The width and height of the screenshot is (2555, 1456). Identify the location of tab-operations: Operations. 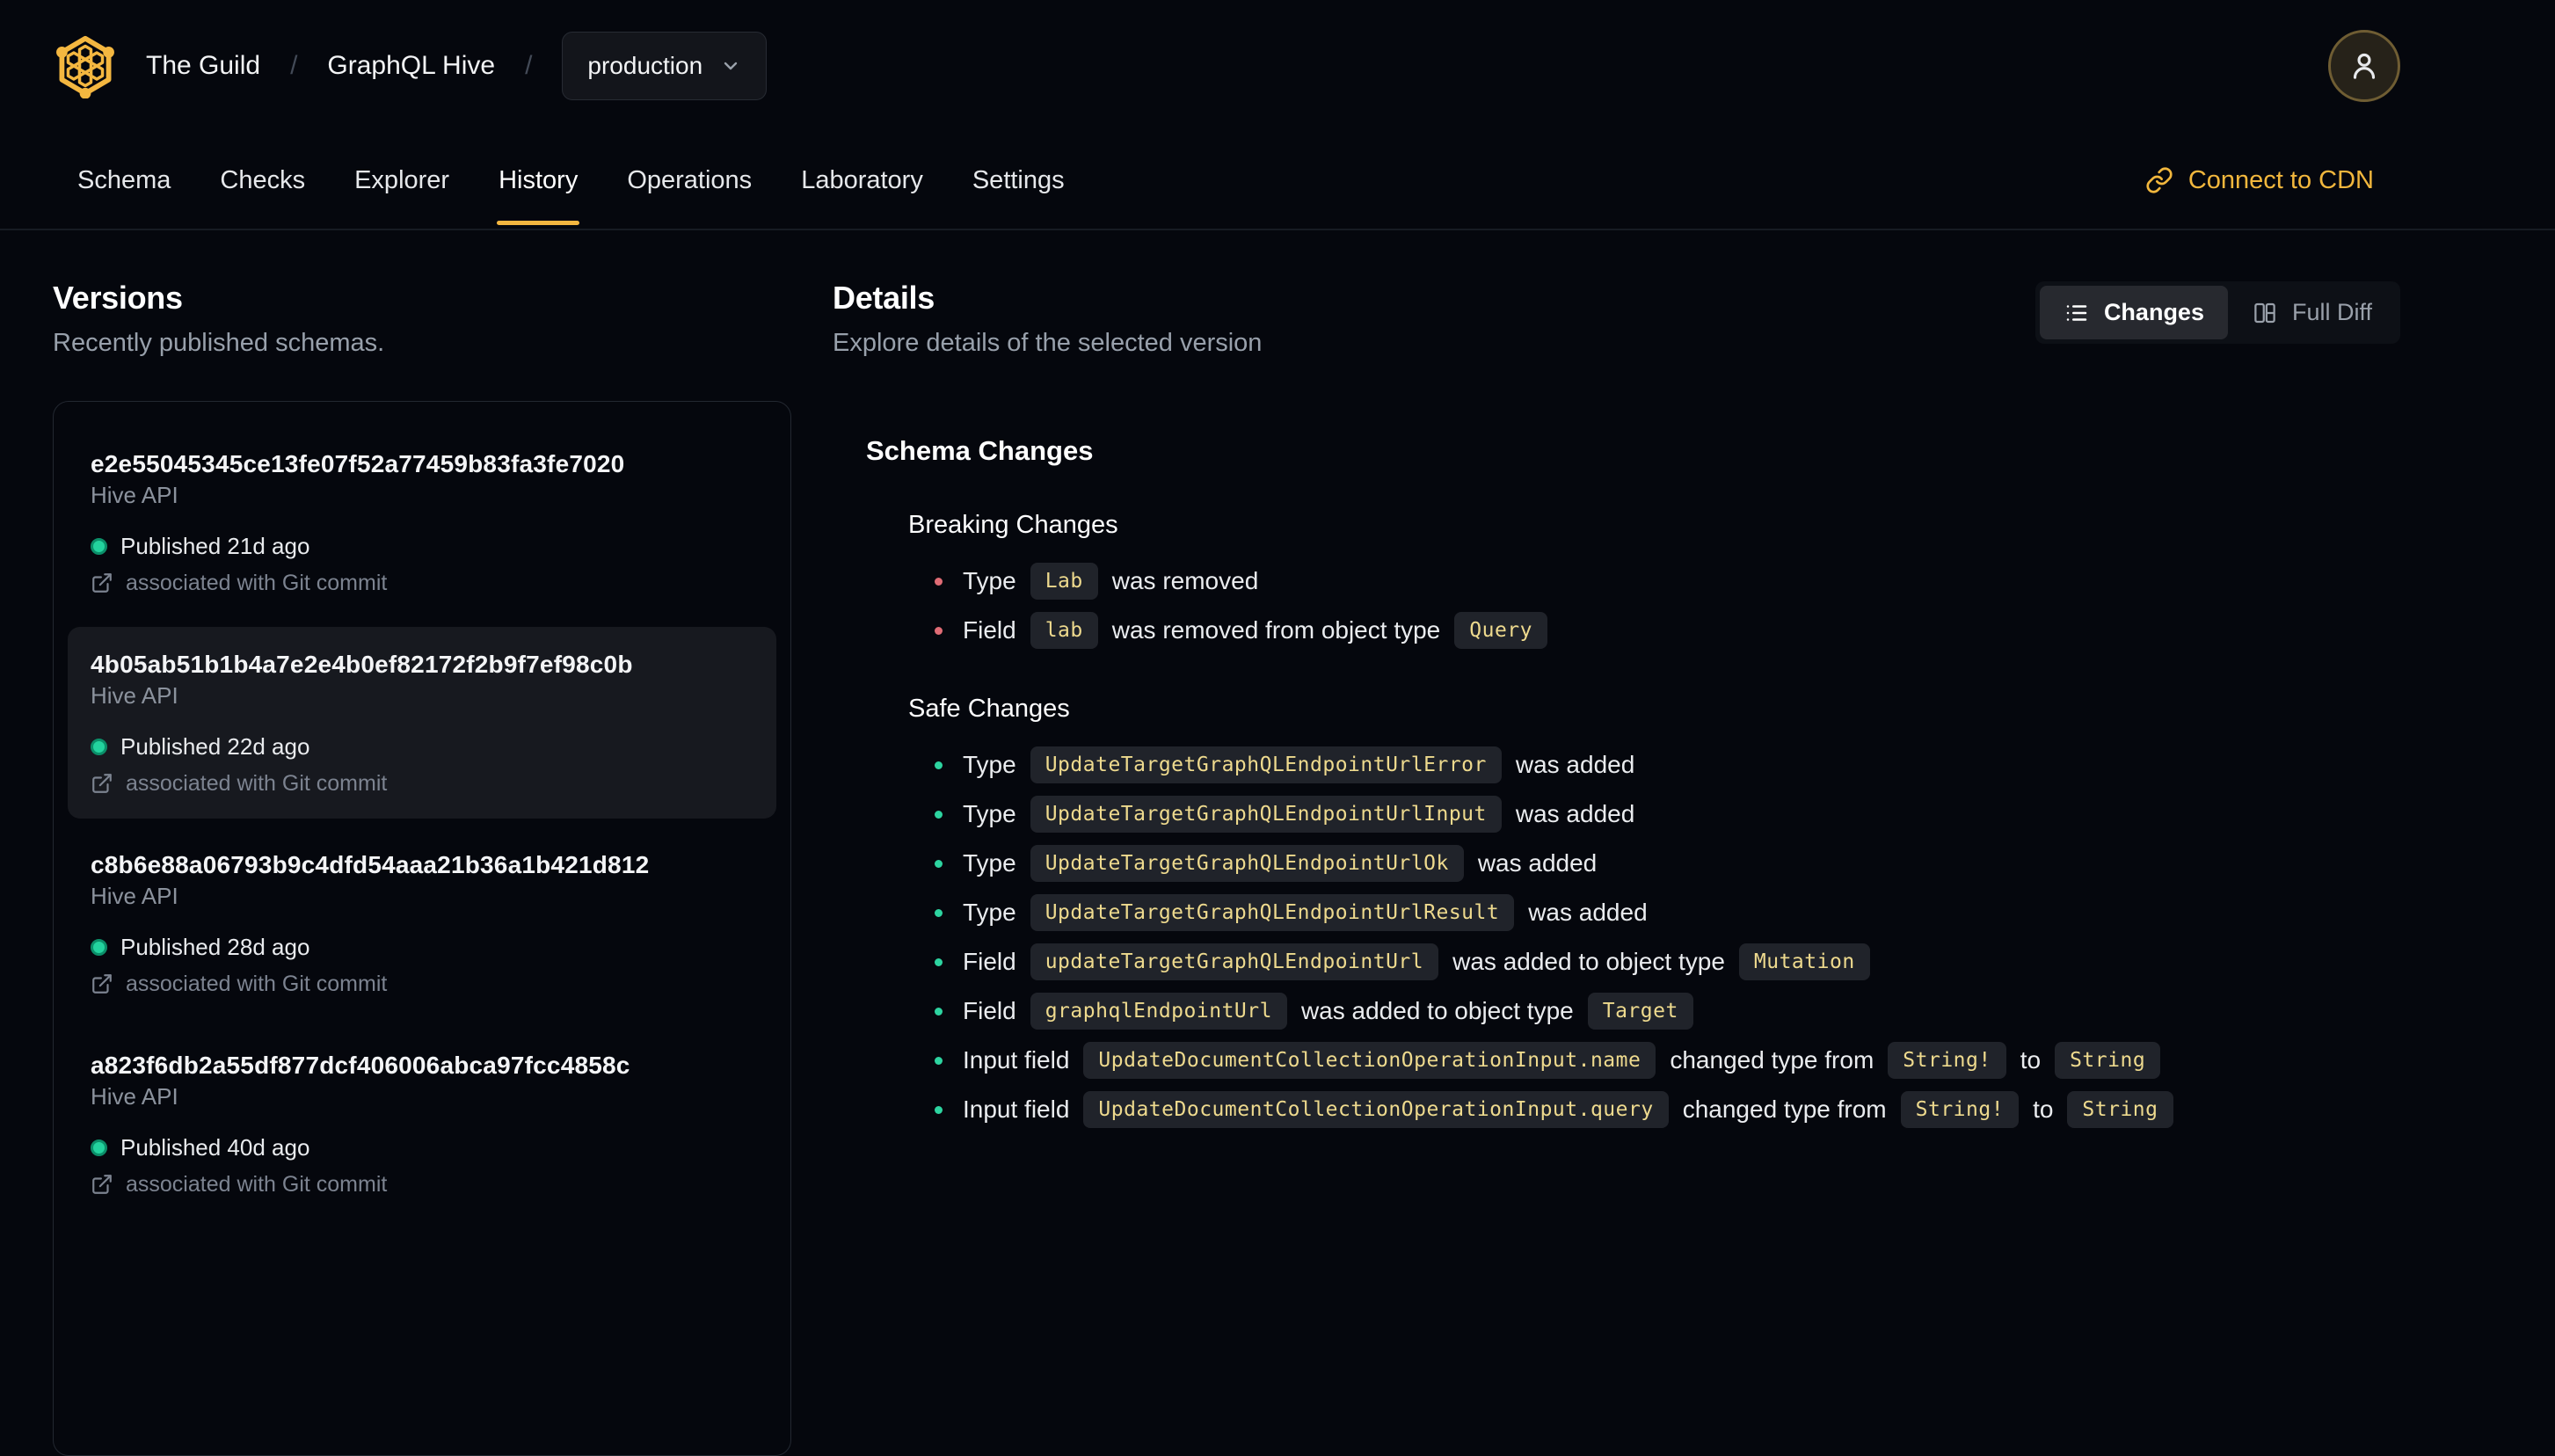
(689, 180).